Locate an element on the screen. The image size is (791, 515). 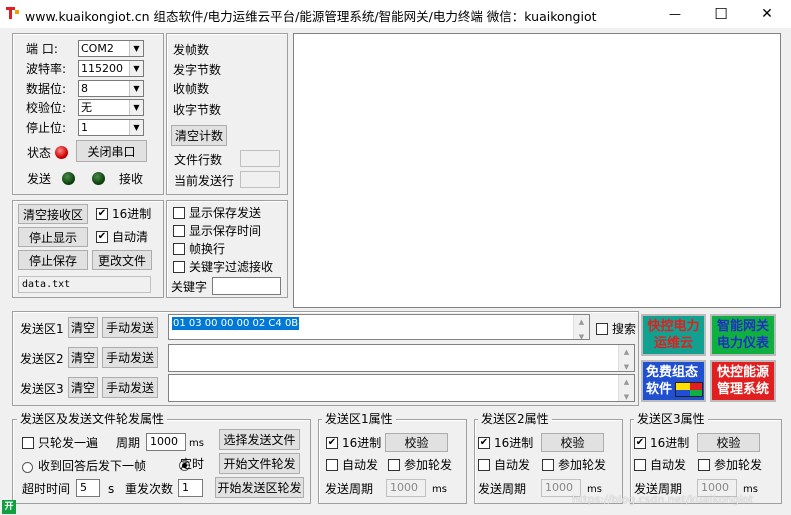
area-2-auto-send-label: 自动发 is located at coordinates (512, 465).